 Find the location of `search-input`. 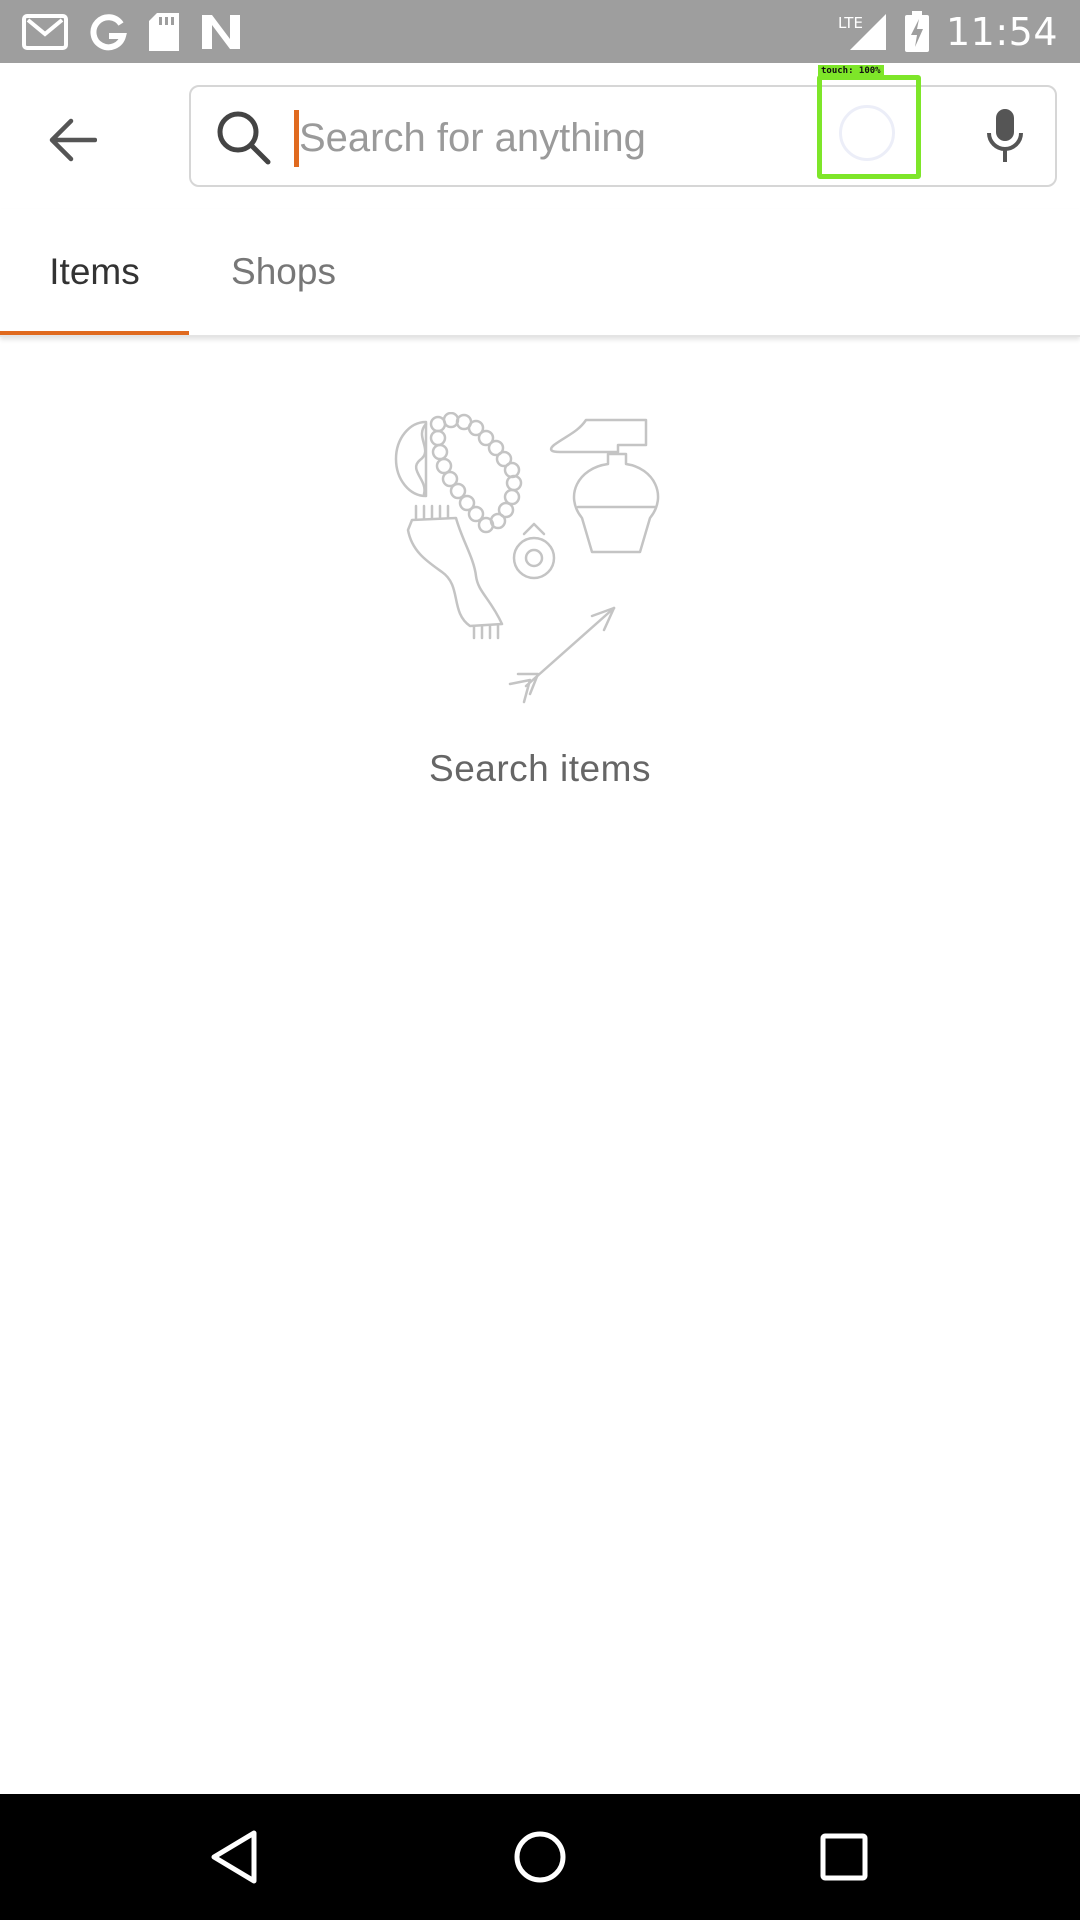

search-input is located at coordinates (558, 138).